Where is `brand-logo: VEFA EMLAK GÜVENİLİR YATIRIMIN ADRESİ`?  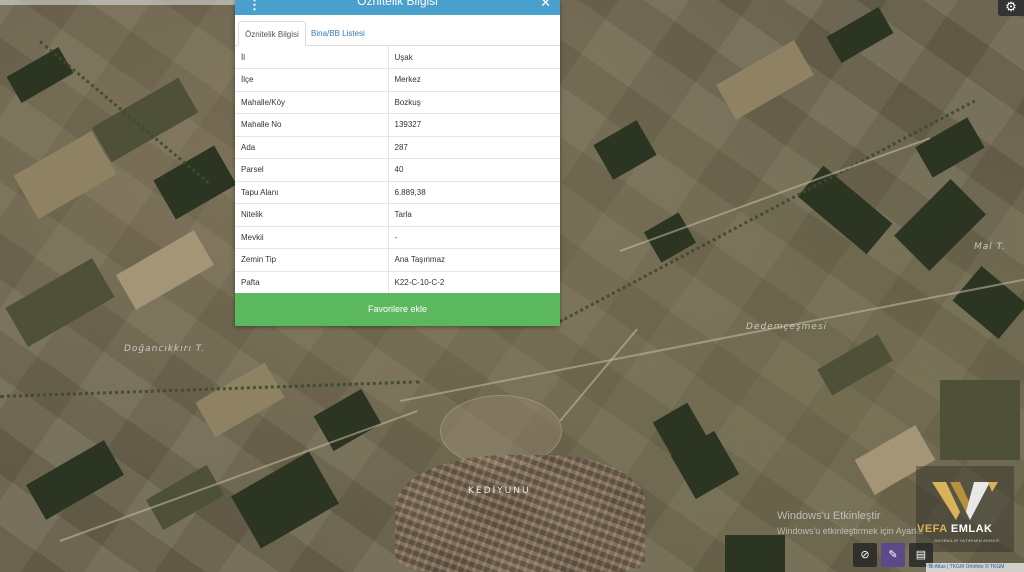
brand-logo: VEFA EMLAK GÜVENİLİR YATIRIMIN ADRESİ is located at coordinates (965, 509).